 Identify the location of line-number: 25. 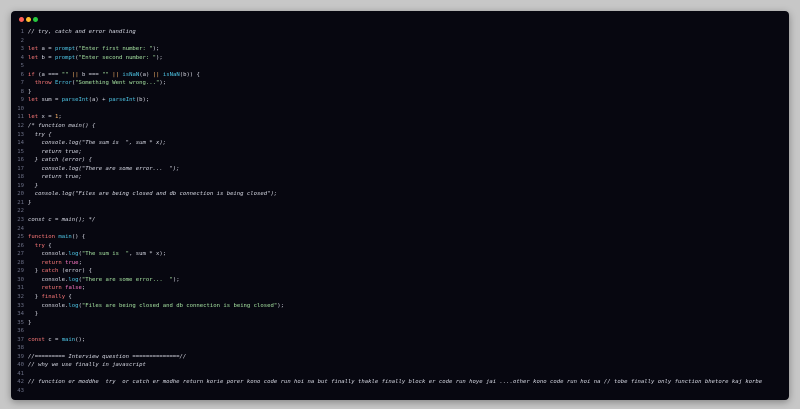
(20, 237).